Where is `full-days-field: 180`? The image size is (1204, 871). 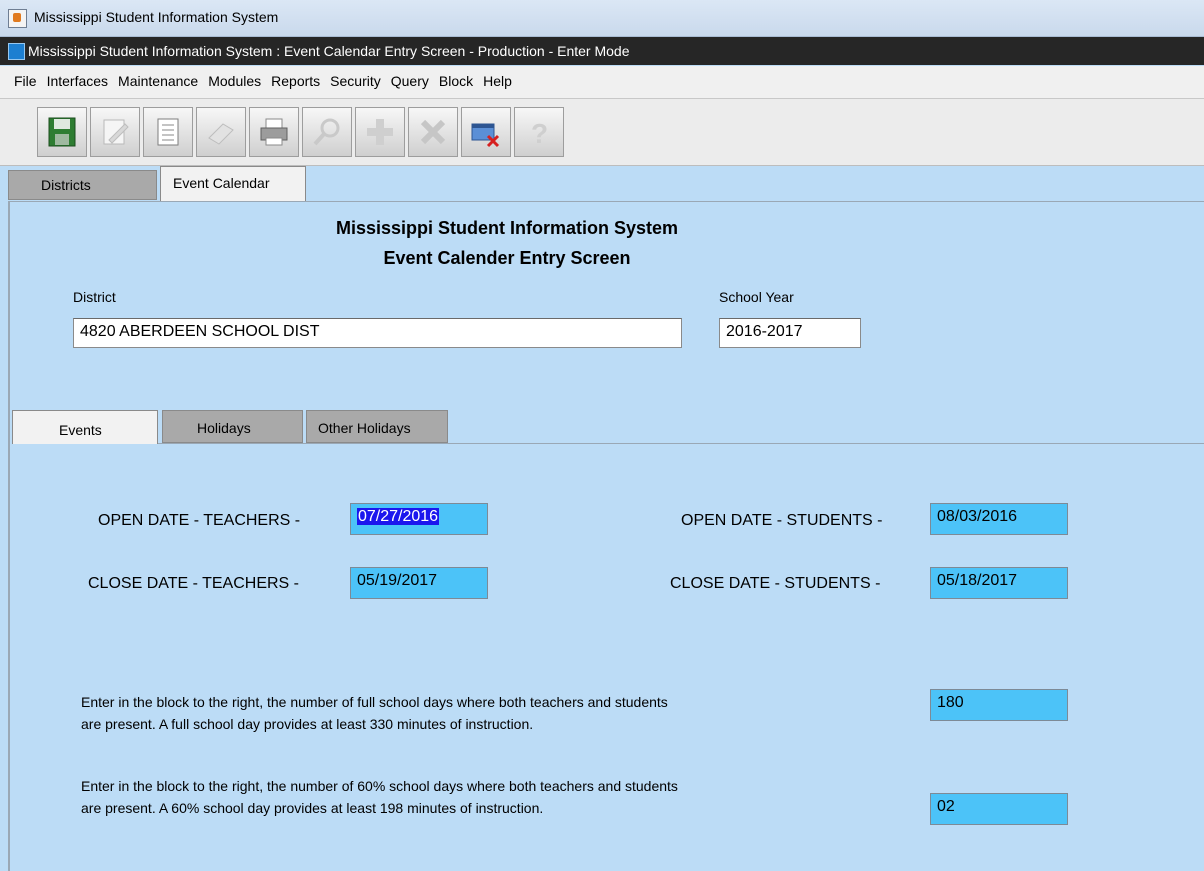
full-days-field: 180 is located at coordinates (999, 705).